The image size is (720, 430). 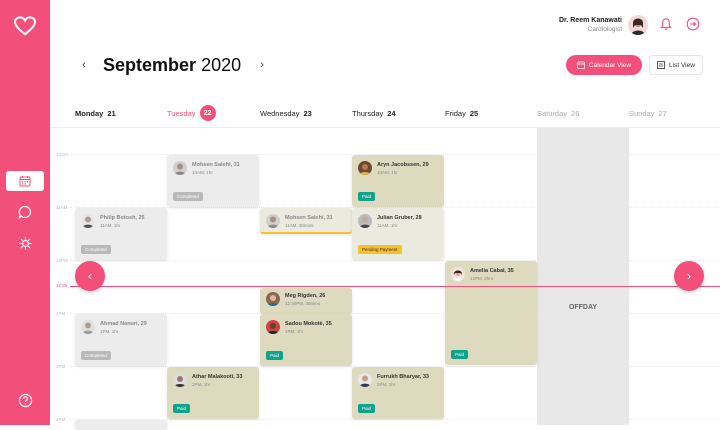 What do you see at coordinates (403, 165) in the screenshot?
I see `patient-name: Aryn Jacobssen, 29` at bounding box center [403, 165].